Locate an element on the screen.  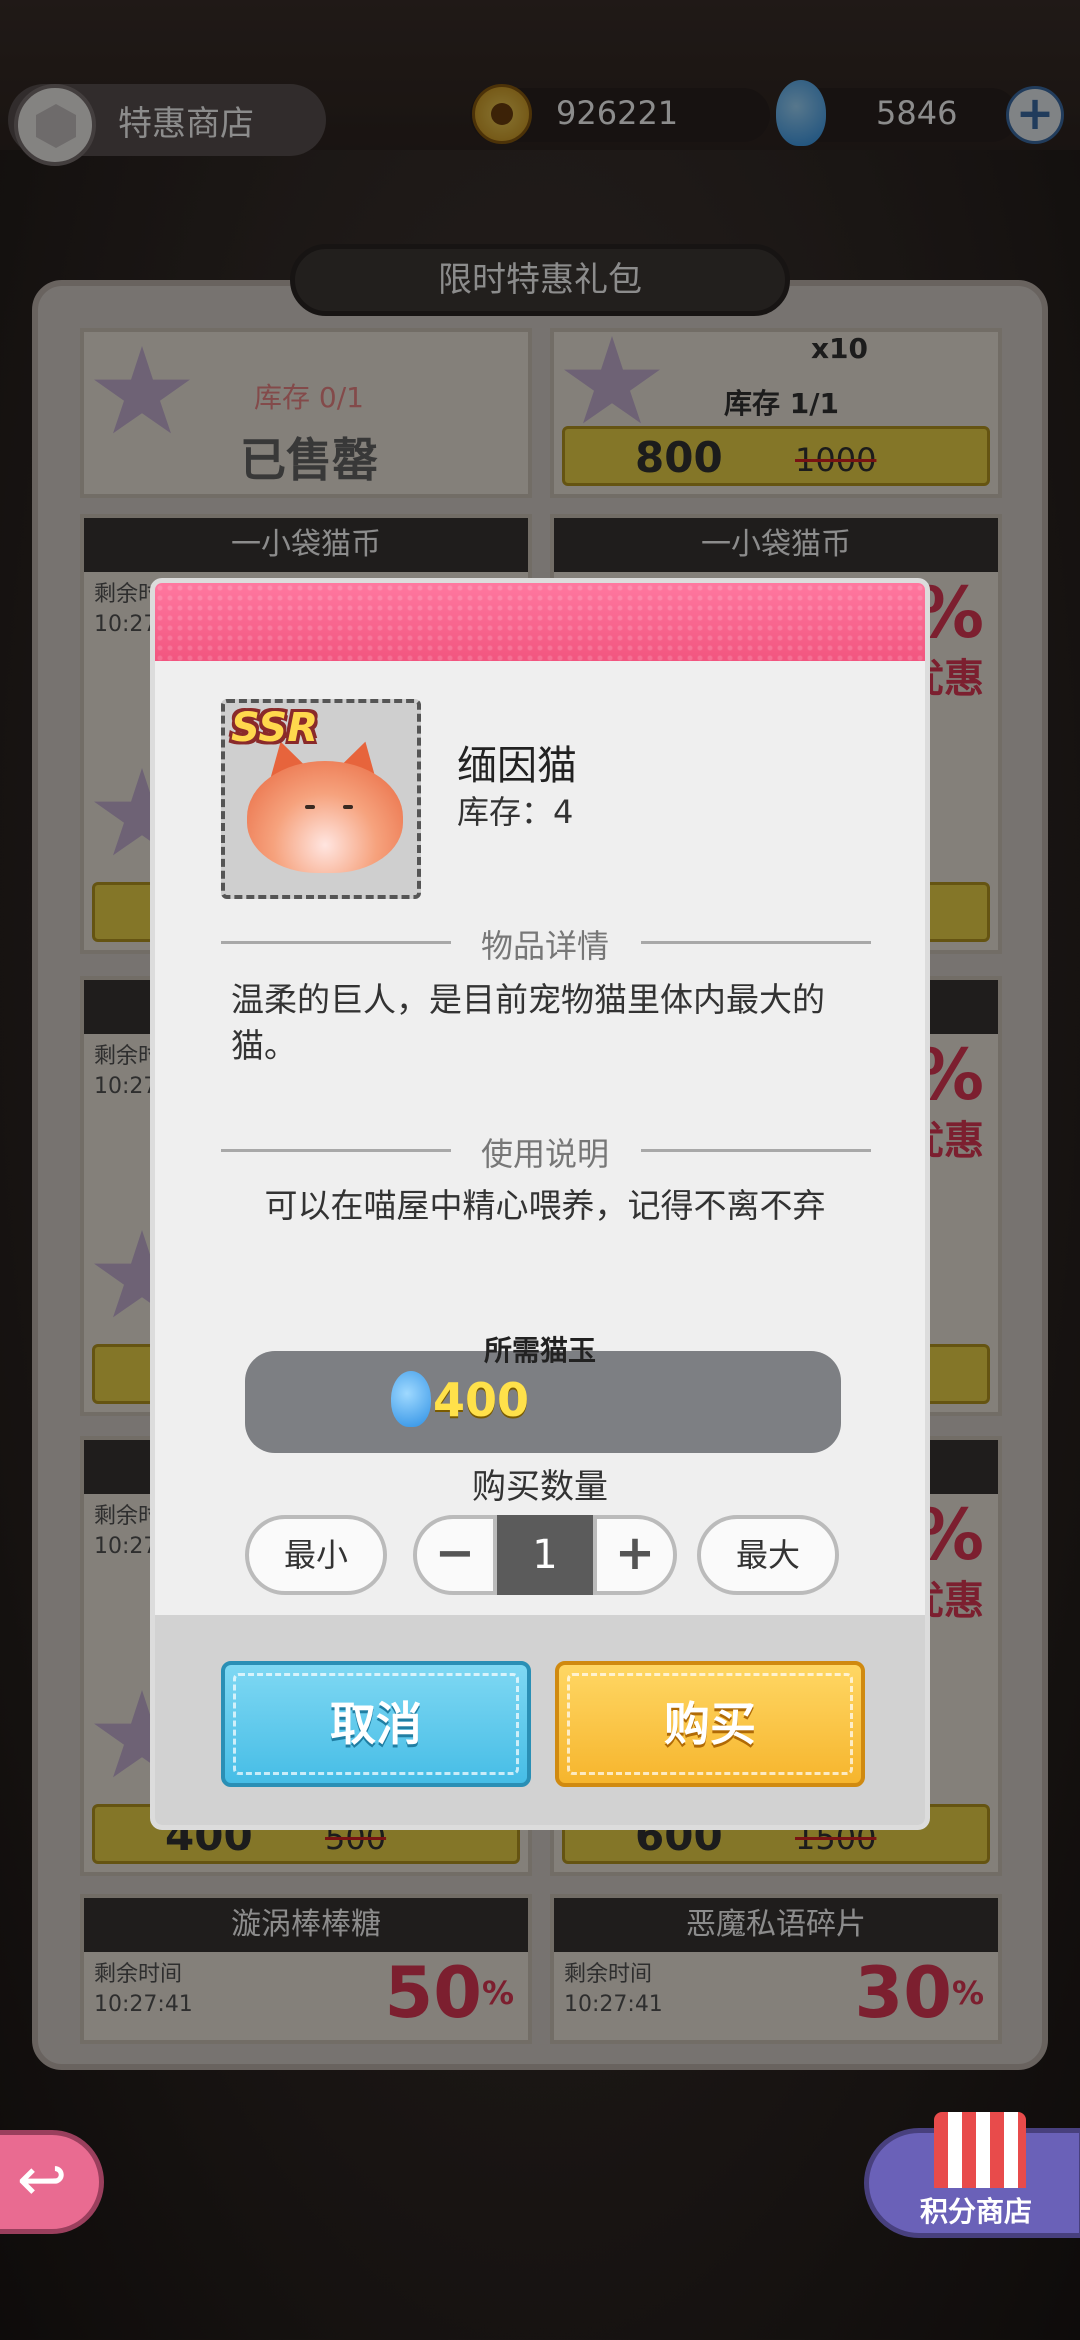
usage-text: 可以在喵屋中精心喂养，记得不离不弃 is located at coordinates (545, 1205).